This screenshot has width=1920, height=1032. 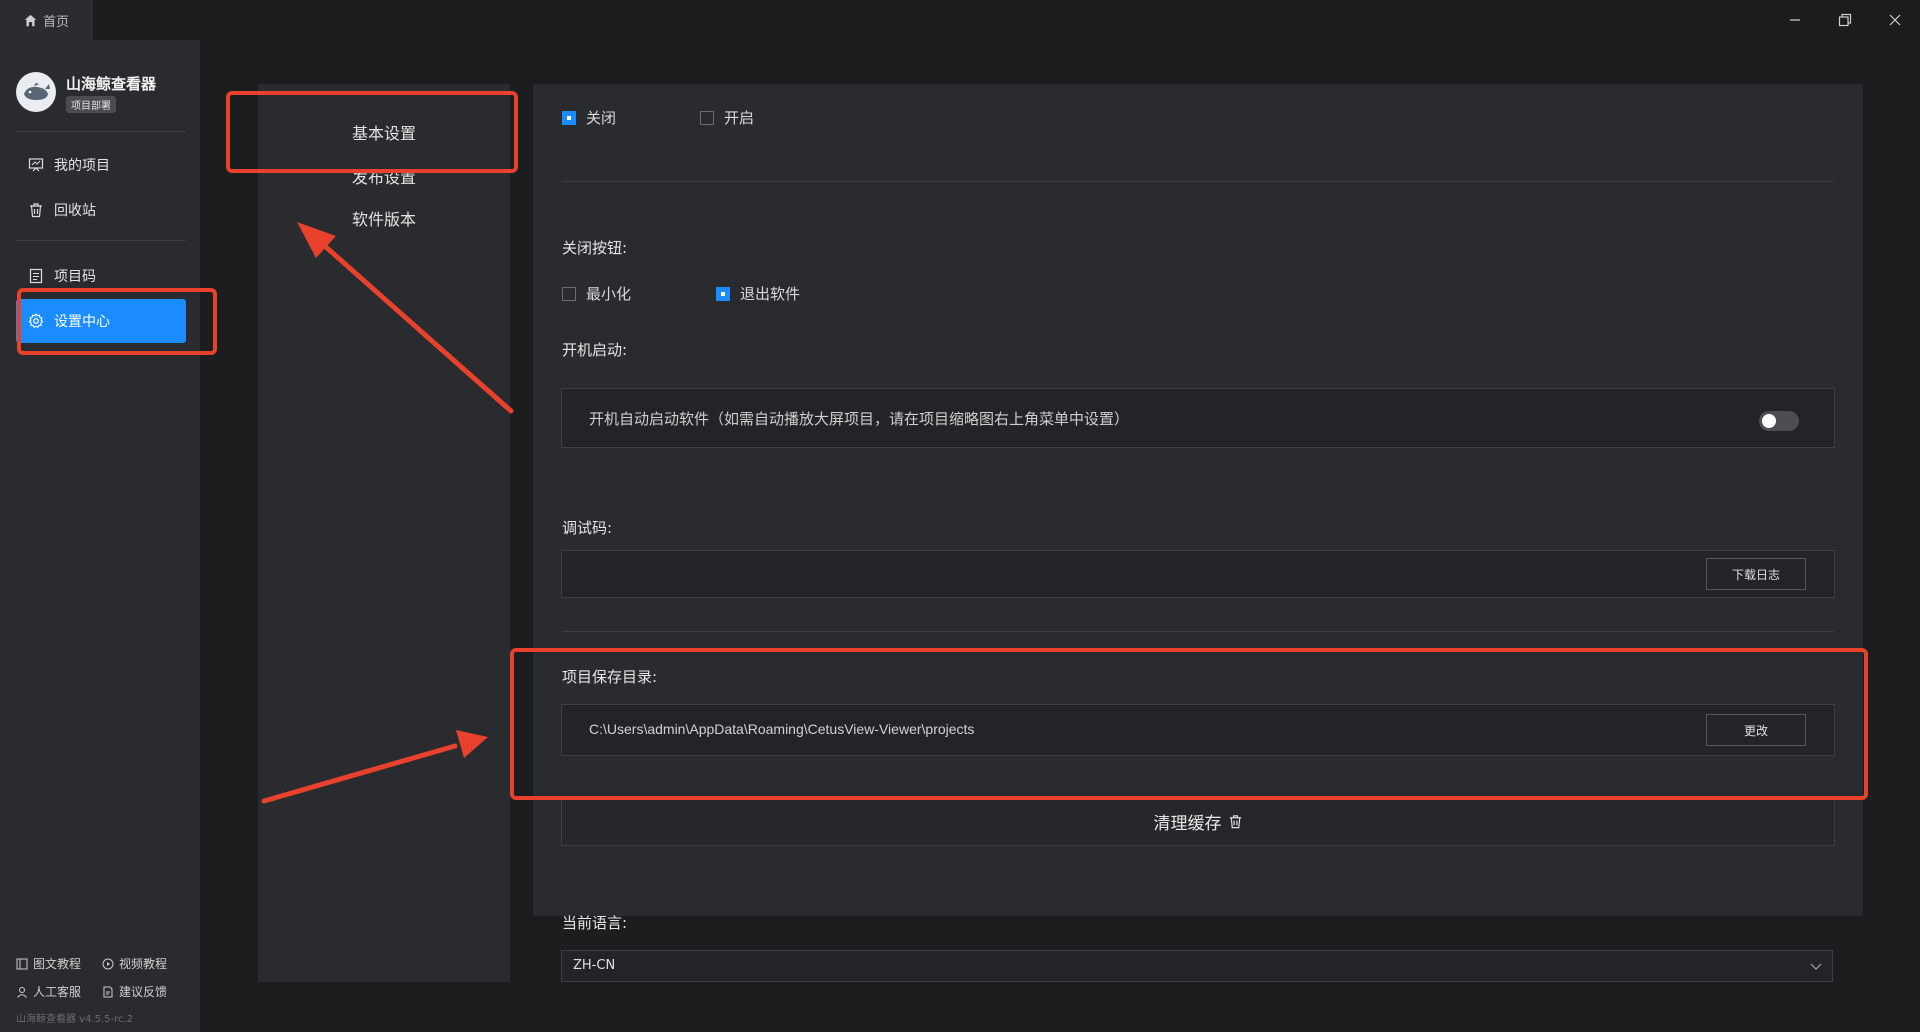 I want to click on nav-item-software-version: 软件版本, so click(x=384, y=218).